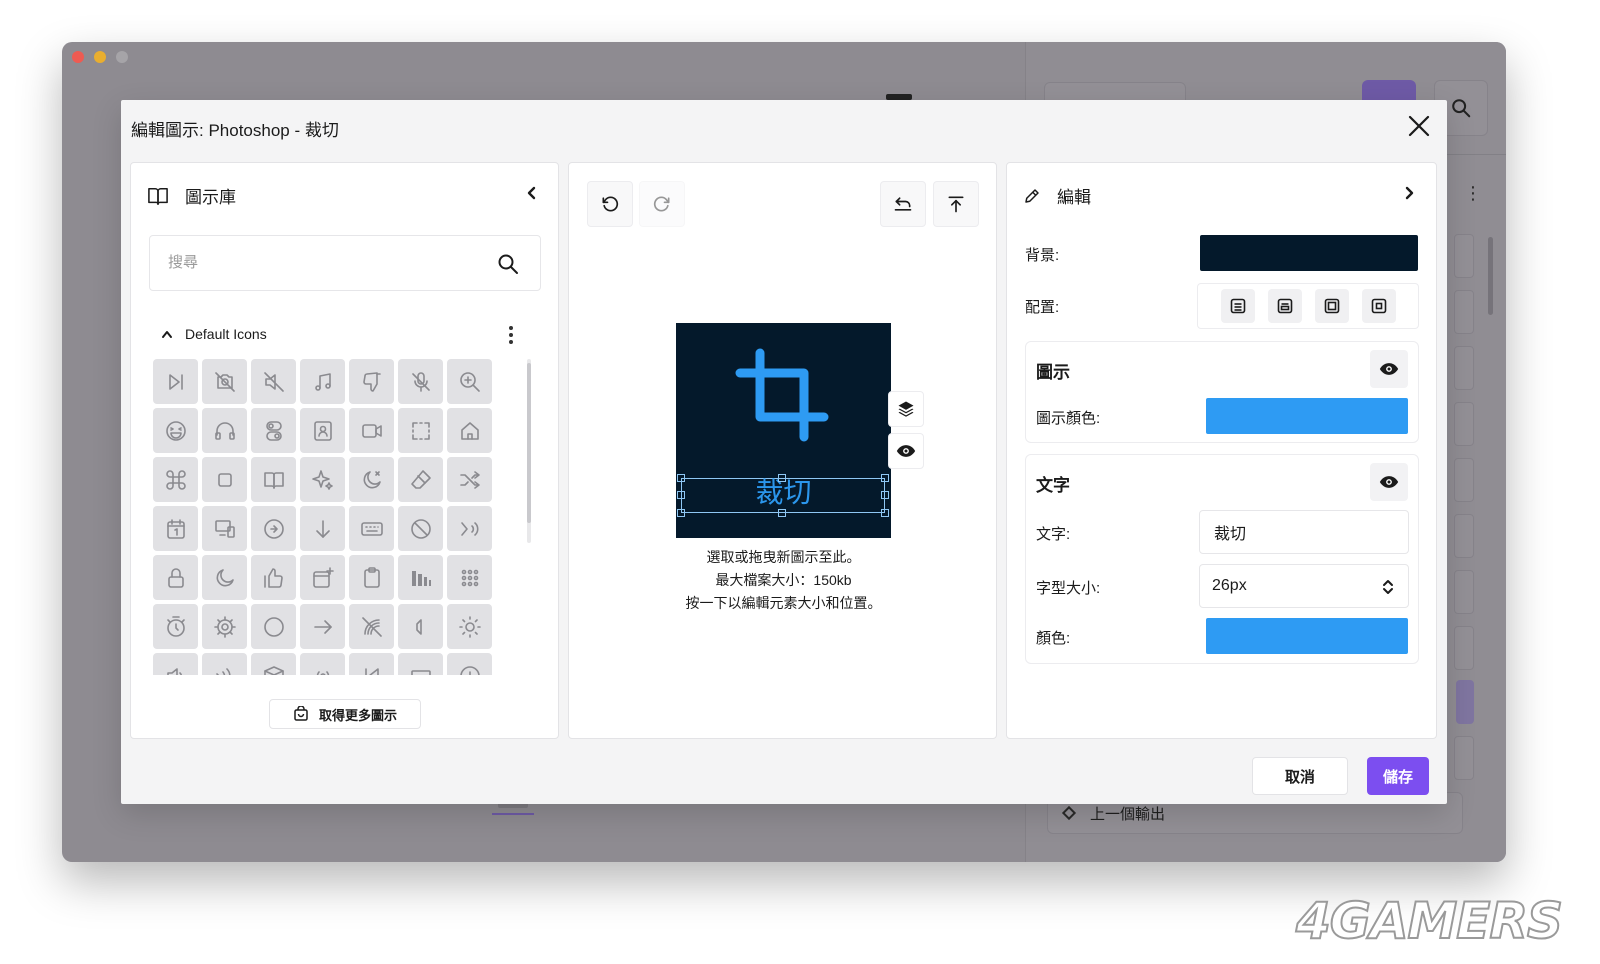 The width and height of the screenshot is (1600, 964). What do you see at coordinates (906, 451) in the screenshot?
I see `visibility-button` at bounding box center [906, 451].